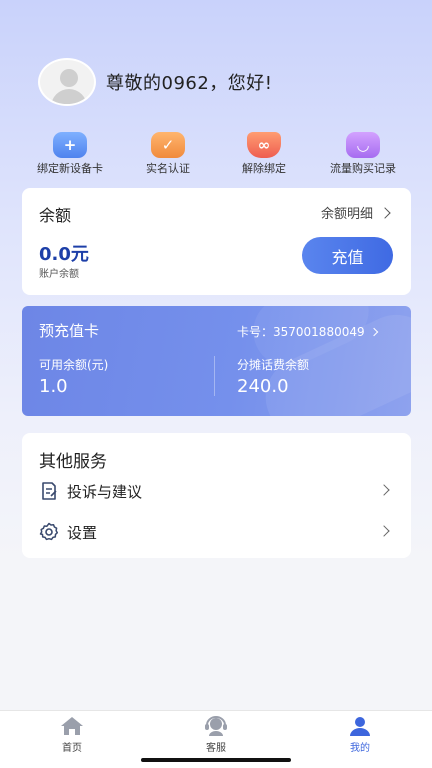 This screenshot has width=432, height=768. I want to click on profile-icon, so click(360, 726).